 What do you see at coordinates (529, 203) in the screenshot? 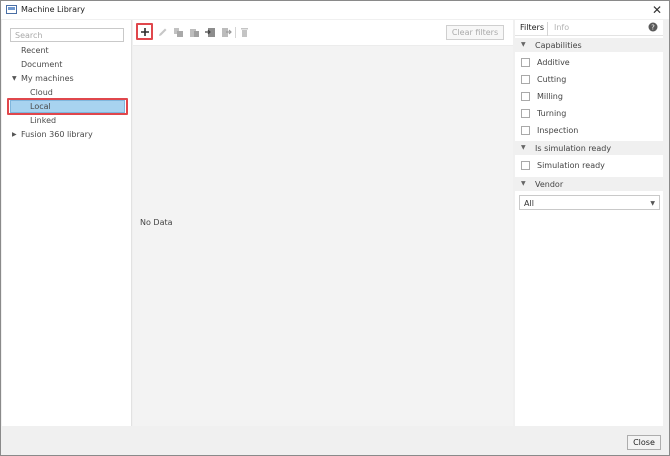
I see `vendor-select-value: All` at bounding box center [529, 203].